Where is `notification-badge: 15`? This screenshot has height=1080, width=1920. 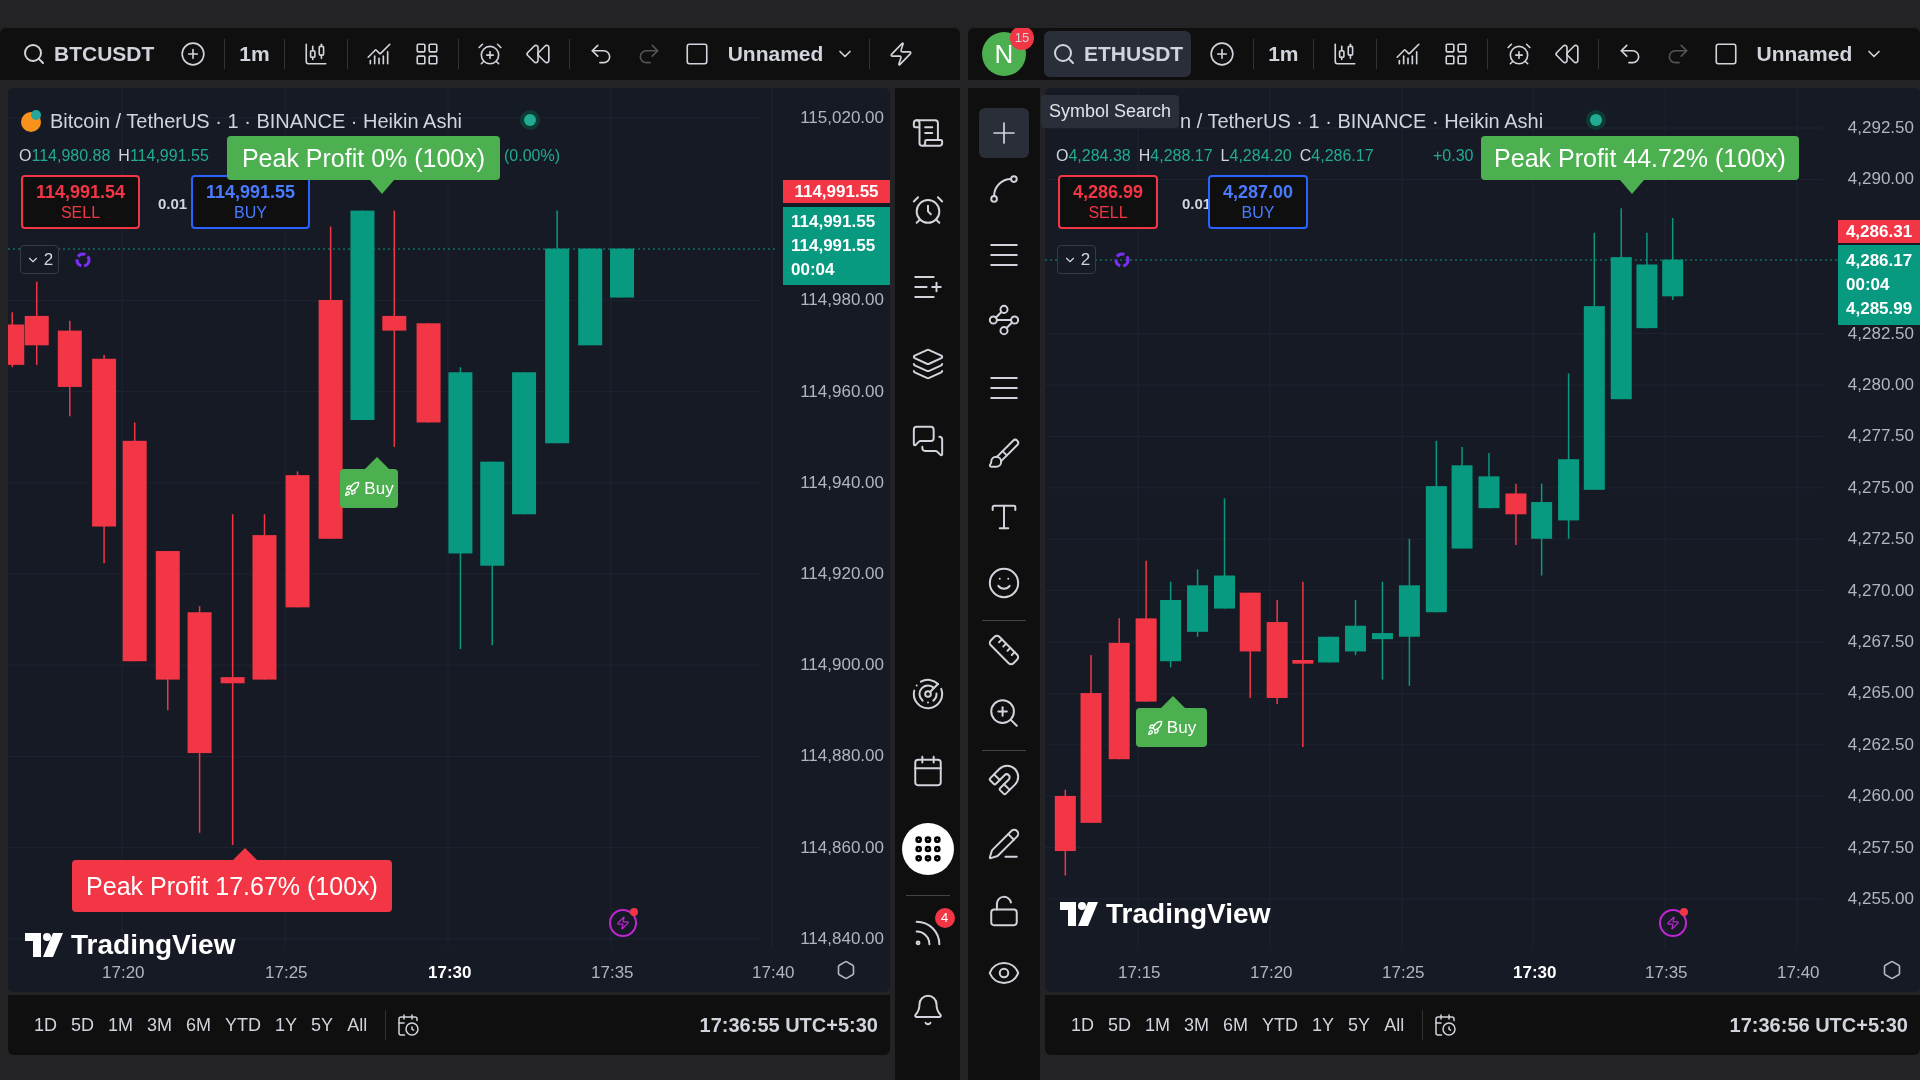
notification-badge: 15 is located at coordinates (1022, 39).